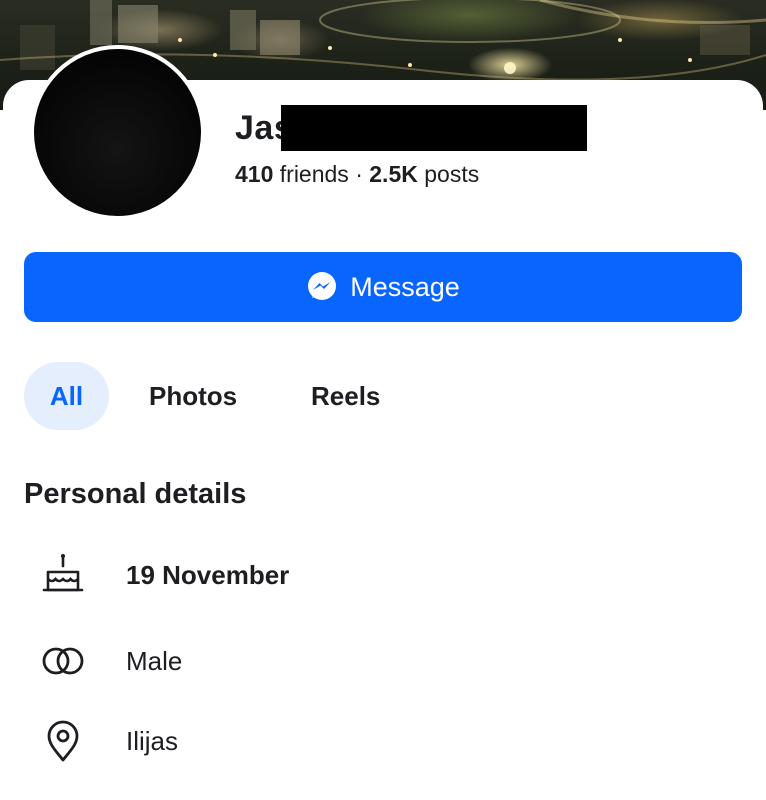  What do you see at coordinates (311, 174) in the screenshot?
I see `friends-label: friends` at bounding box center [311, 174].